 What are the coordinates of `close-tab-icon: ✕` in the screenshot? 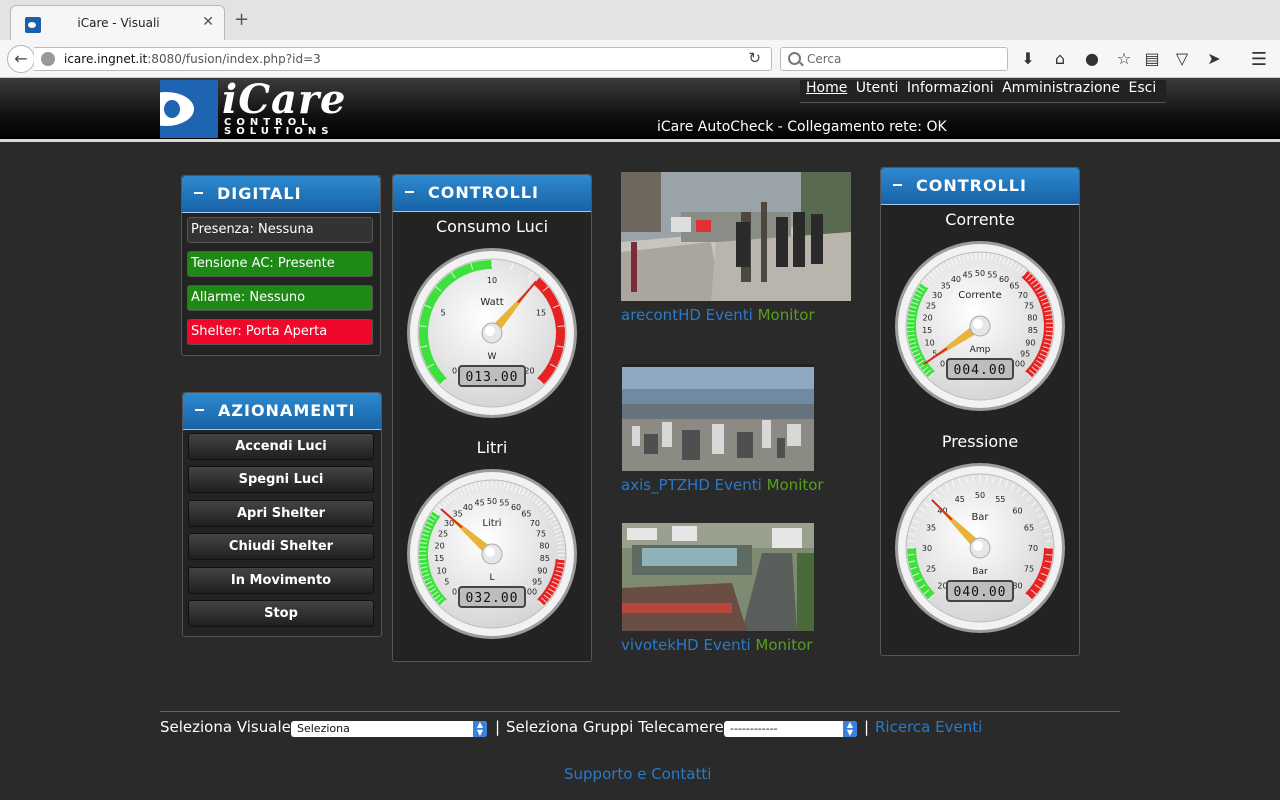 It's located at (208, 22).